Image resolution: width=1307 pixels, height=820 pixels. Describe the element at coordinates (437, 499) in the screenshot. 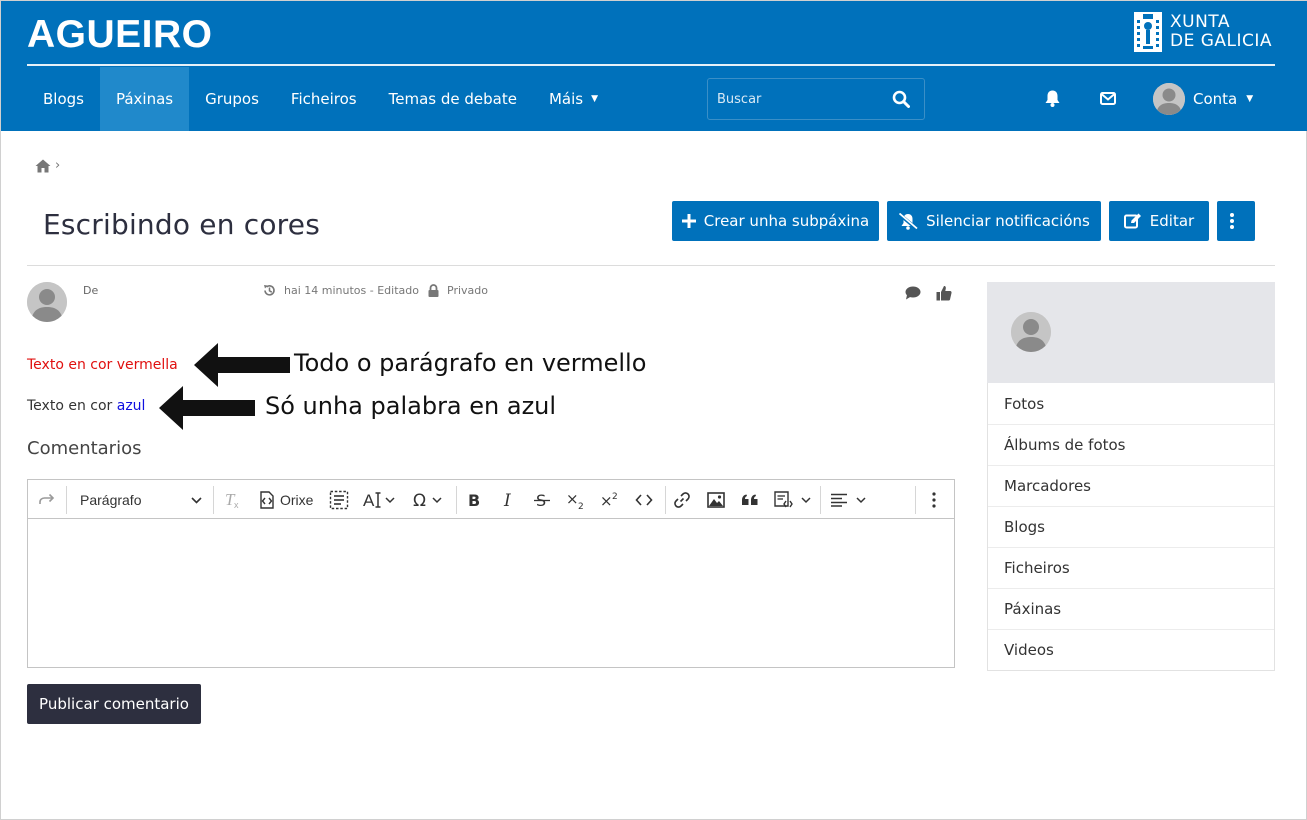

I see `chevron-down-icon` at that location.